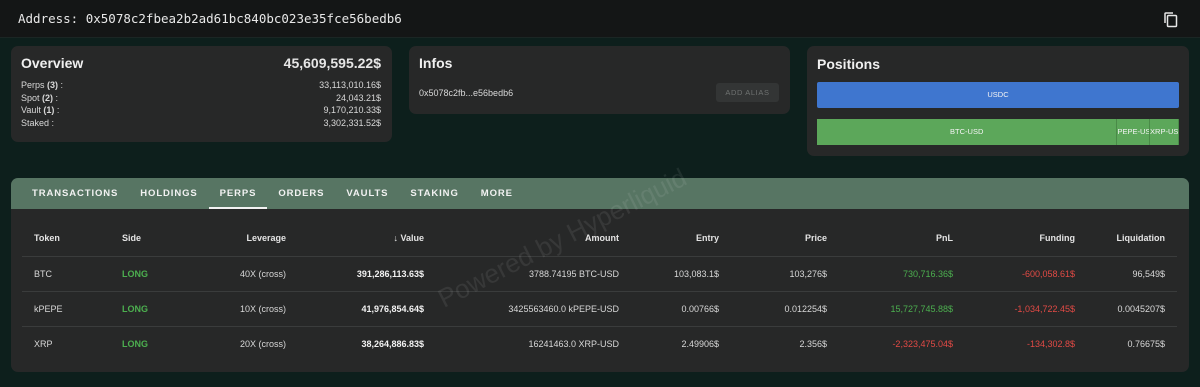 This screenshot has width=1200, height=387. I want to click on overview-row-label: Perps (3) :, so click(42, 85).